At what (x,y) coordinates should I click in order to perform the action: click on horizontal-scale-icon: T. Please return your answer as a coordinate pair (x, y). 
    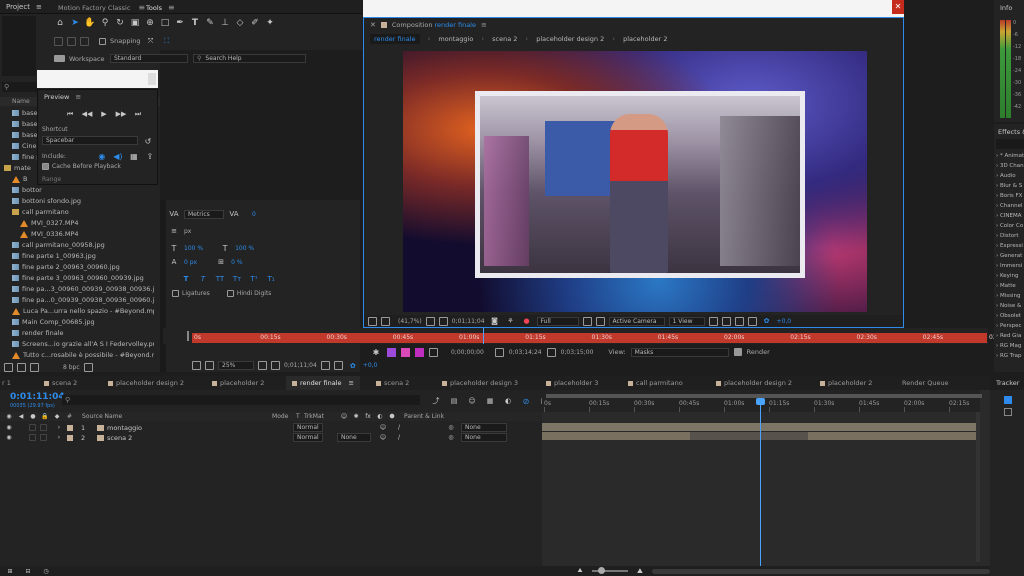
    Looking at the image, I should click on (225, 248).